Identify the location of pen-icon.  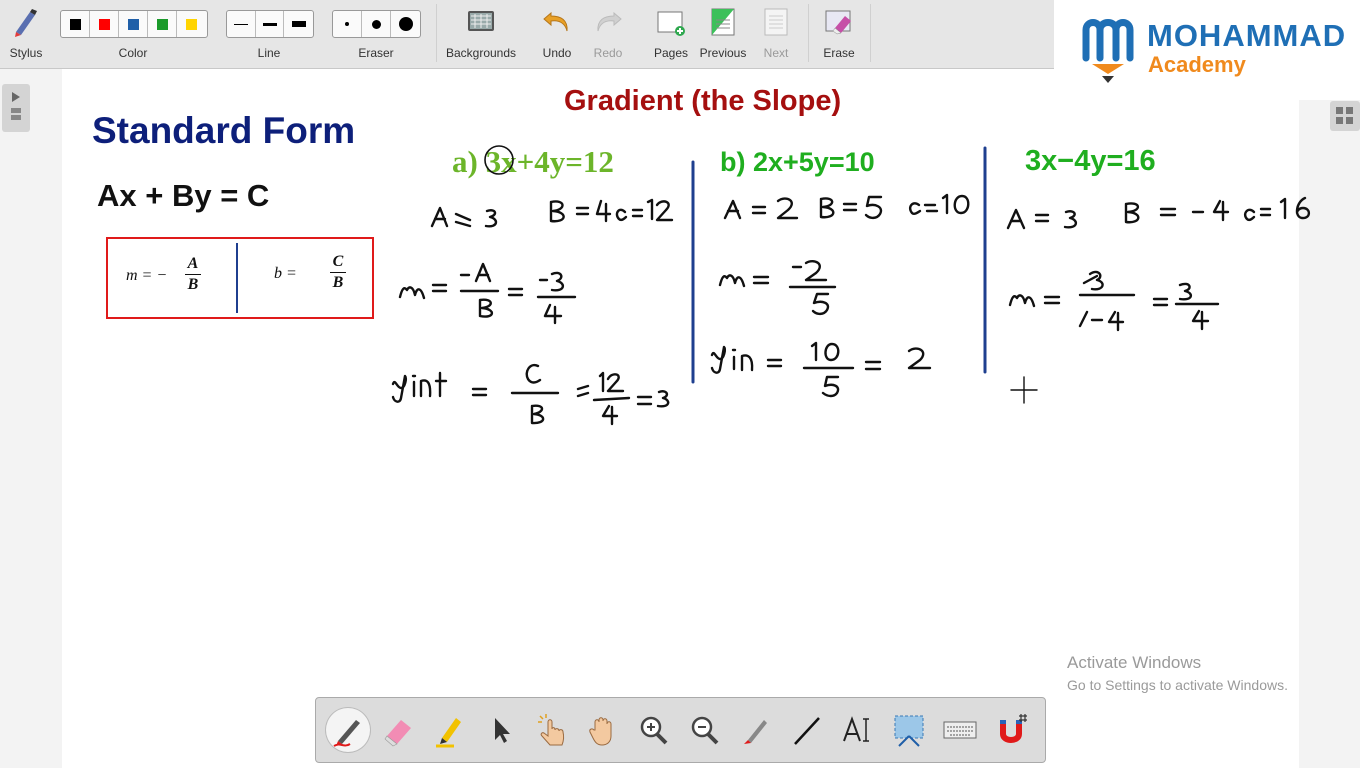
(346, 733).